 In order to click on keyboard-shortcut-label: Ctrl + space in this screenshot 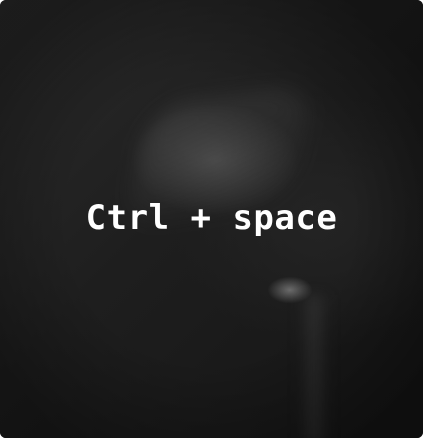, I will do `click(211, 218)`.